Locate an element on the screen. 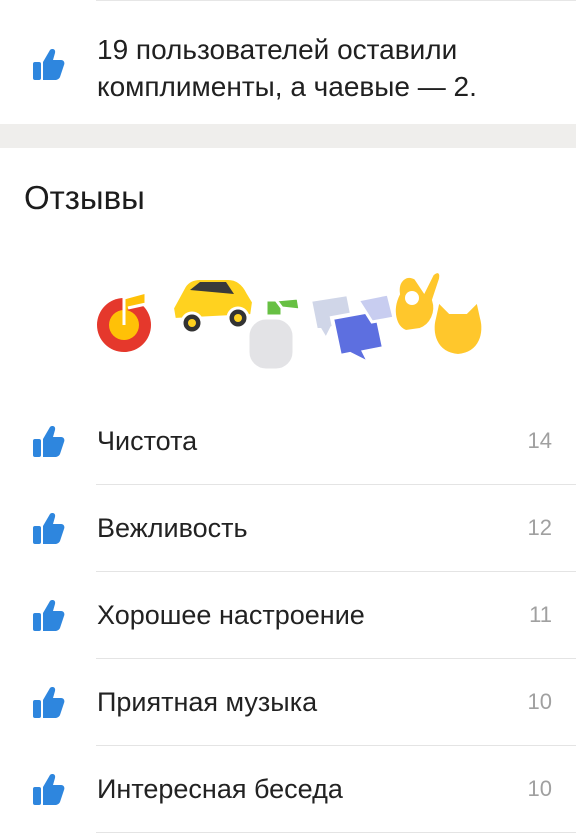 The height and width of the screenshot is (833, 576). review-count: 14 is located at coordinates (539, 440).